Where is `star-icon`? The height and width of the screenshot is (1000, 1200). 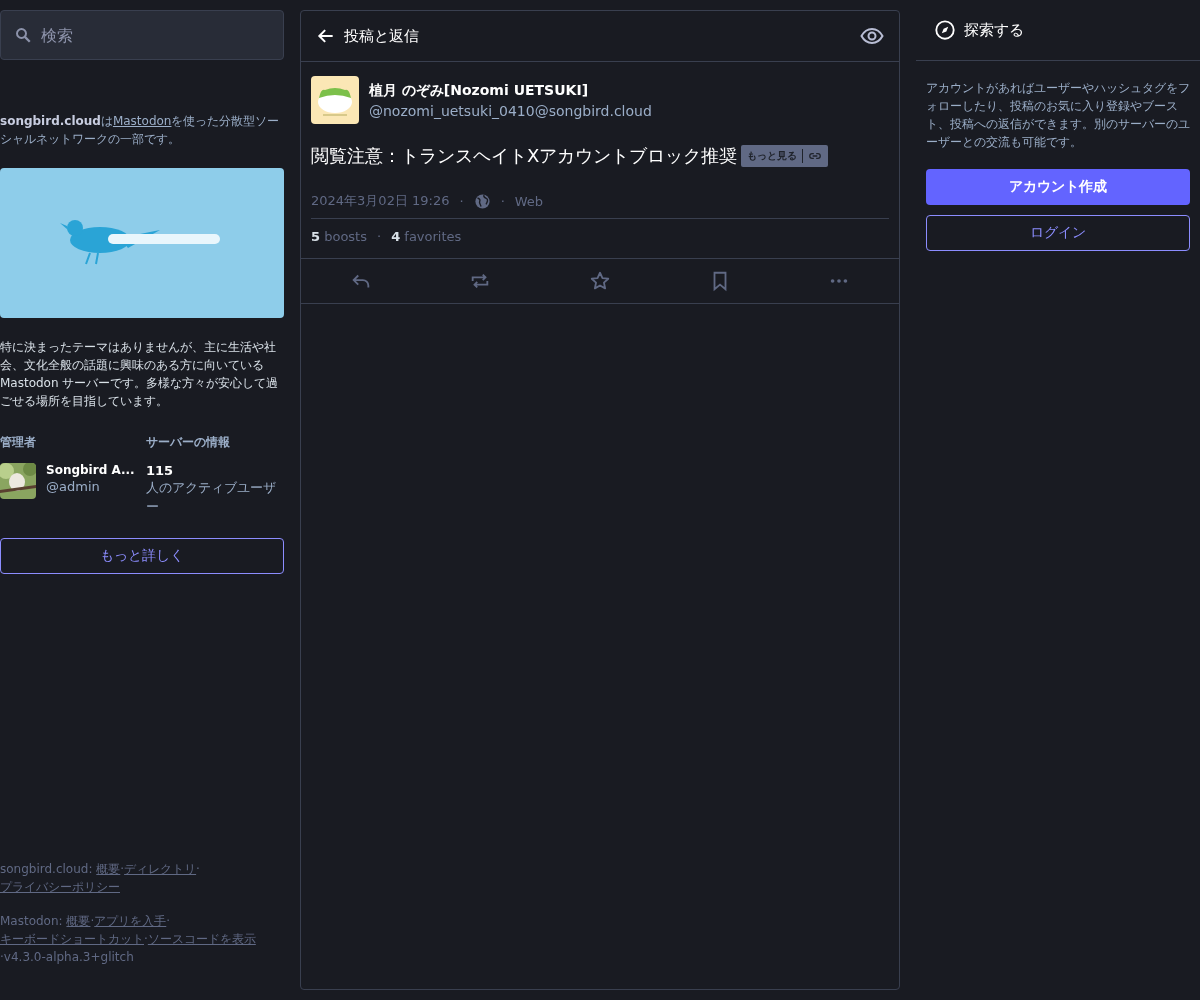
star-icon is located at coordinates (600, 281).